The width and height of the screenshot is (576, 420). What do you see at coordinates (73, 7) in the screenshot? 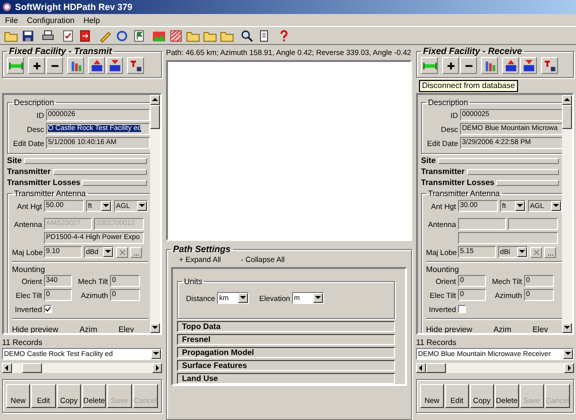
I see `window-title: SoftWright HDPath Rev 379` at bounding box center [73, 7].